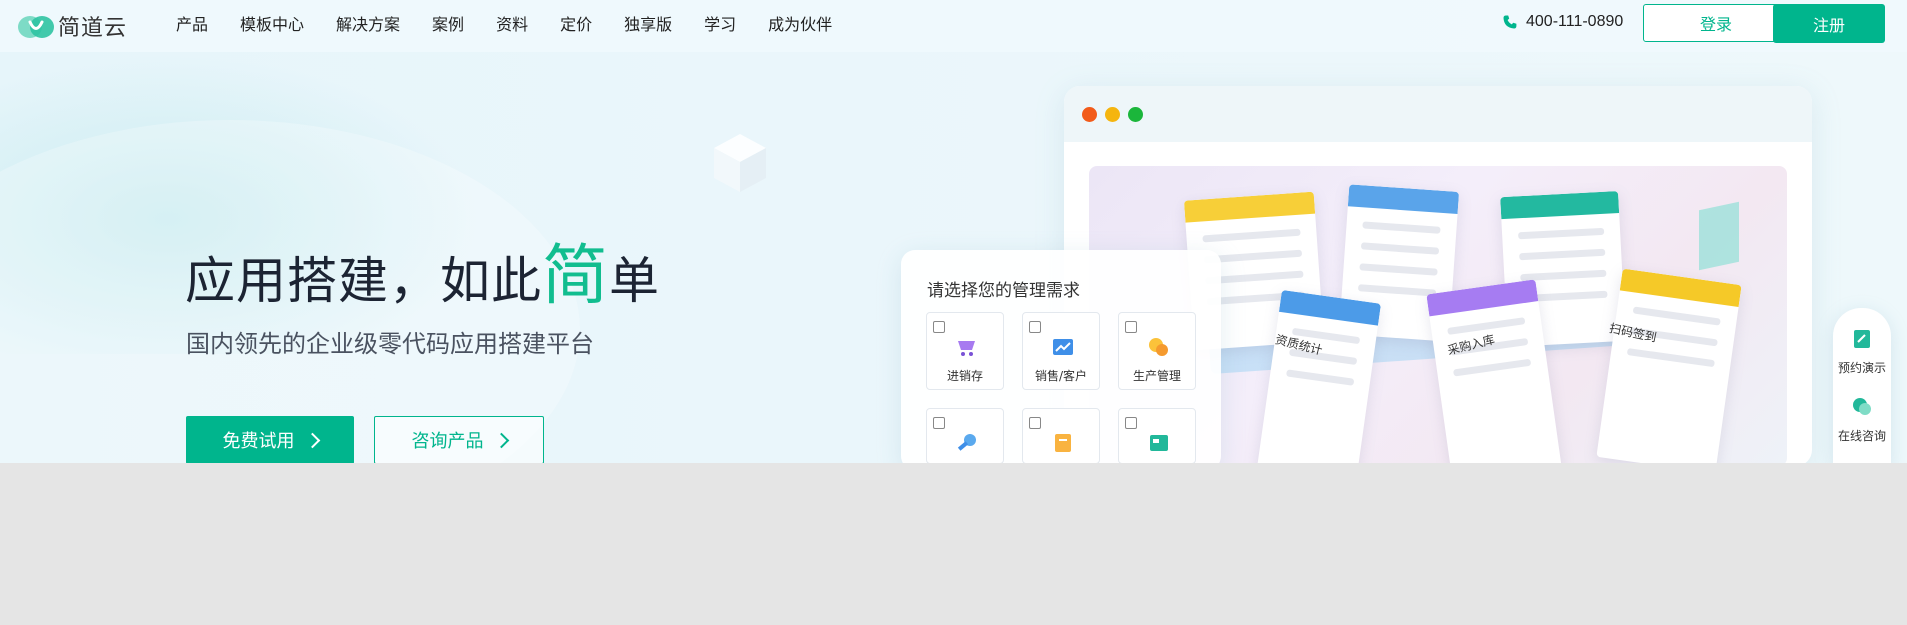 The width and height of the screenshot is (1907, 625). What do you see at coordinates (1156, 376) in the screenshot?
I see `need-option-label: 生产管理` at bounding box center [1156, 376].